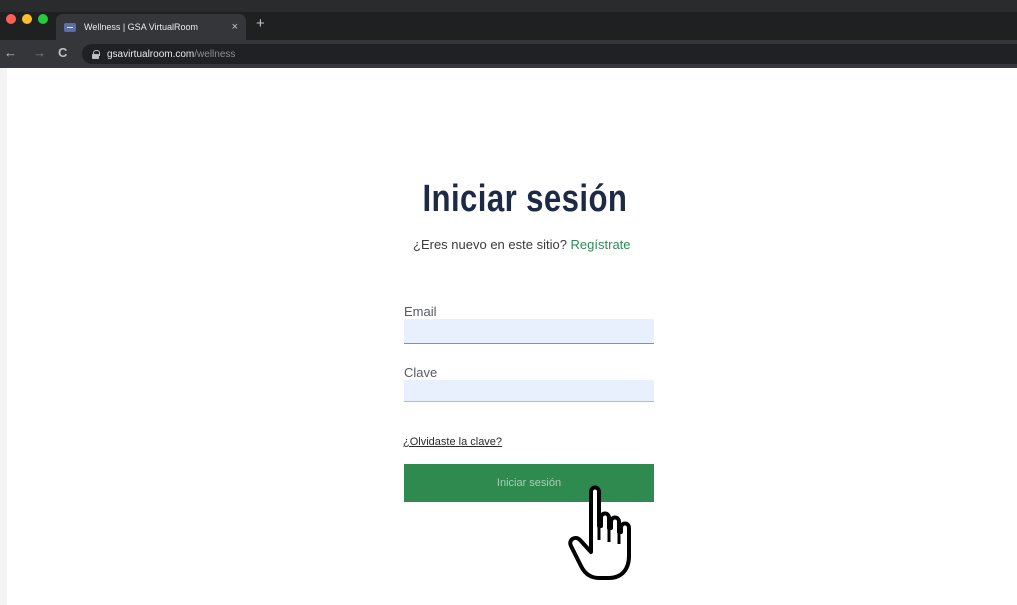 This screenshot has height=605, width=1017. I want to click on browser-tab: Wellness | GSA VirtualRoom ×, so click(151, 27).